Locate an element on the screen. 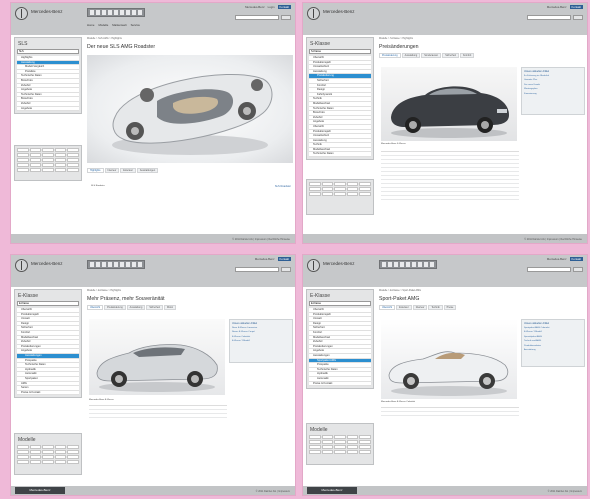 The image size is (590, 499). top-link: Login is located at coordinates (271, 7).